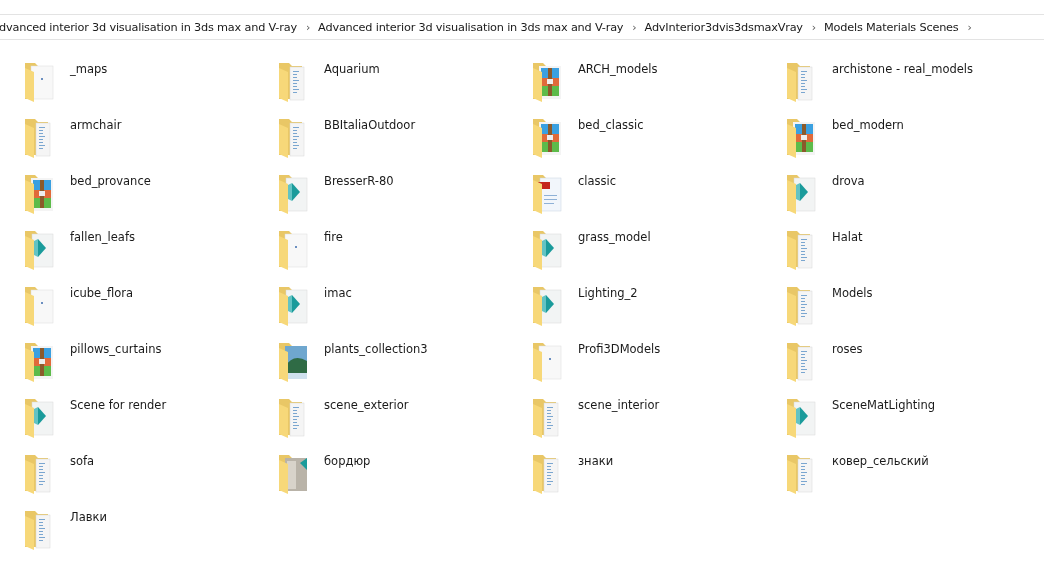 The height and width of the screenshot is (564, 1044). I want to click on folder-name: Aquarium, so click(352, 69).